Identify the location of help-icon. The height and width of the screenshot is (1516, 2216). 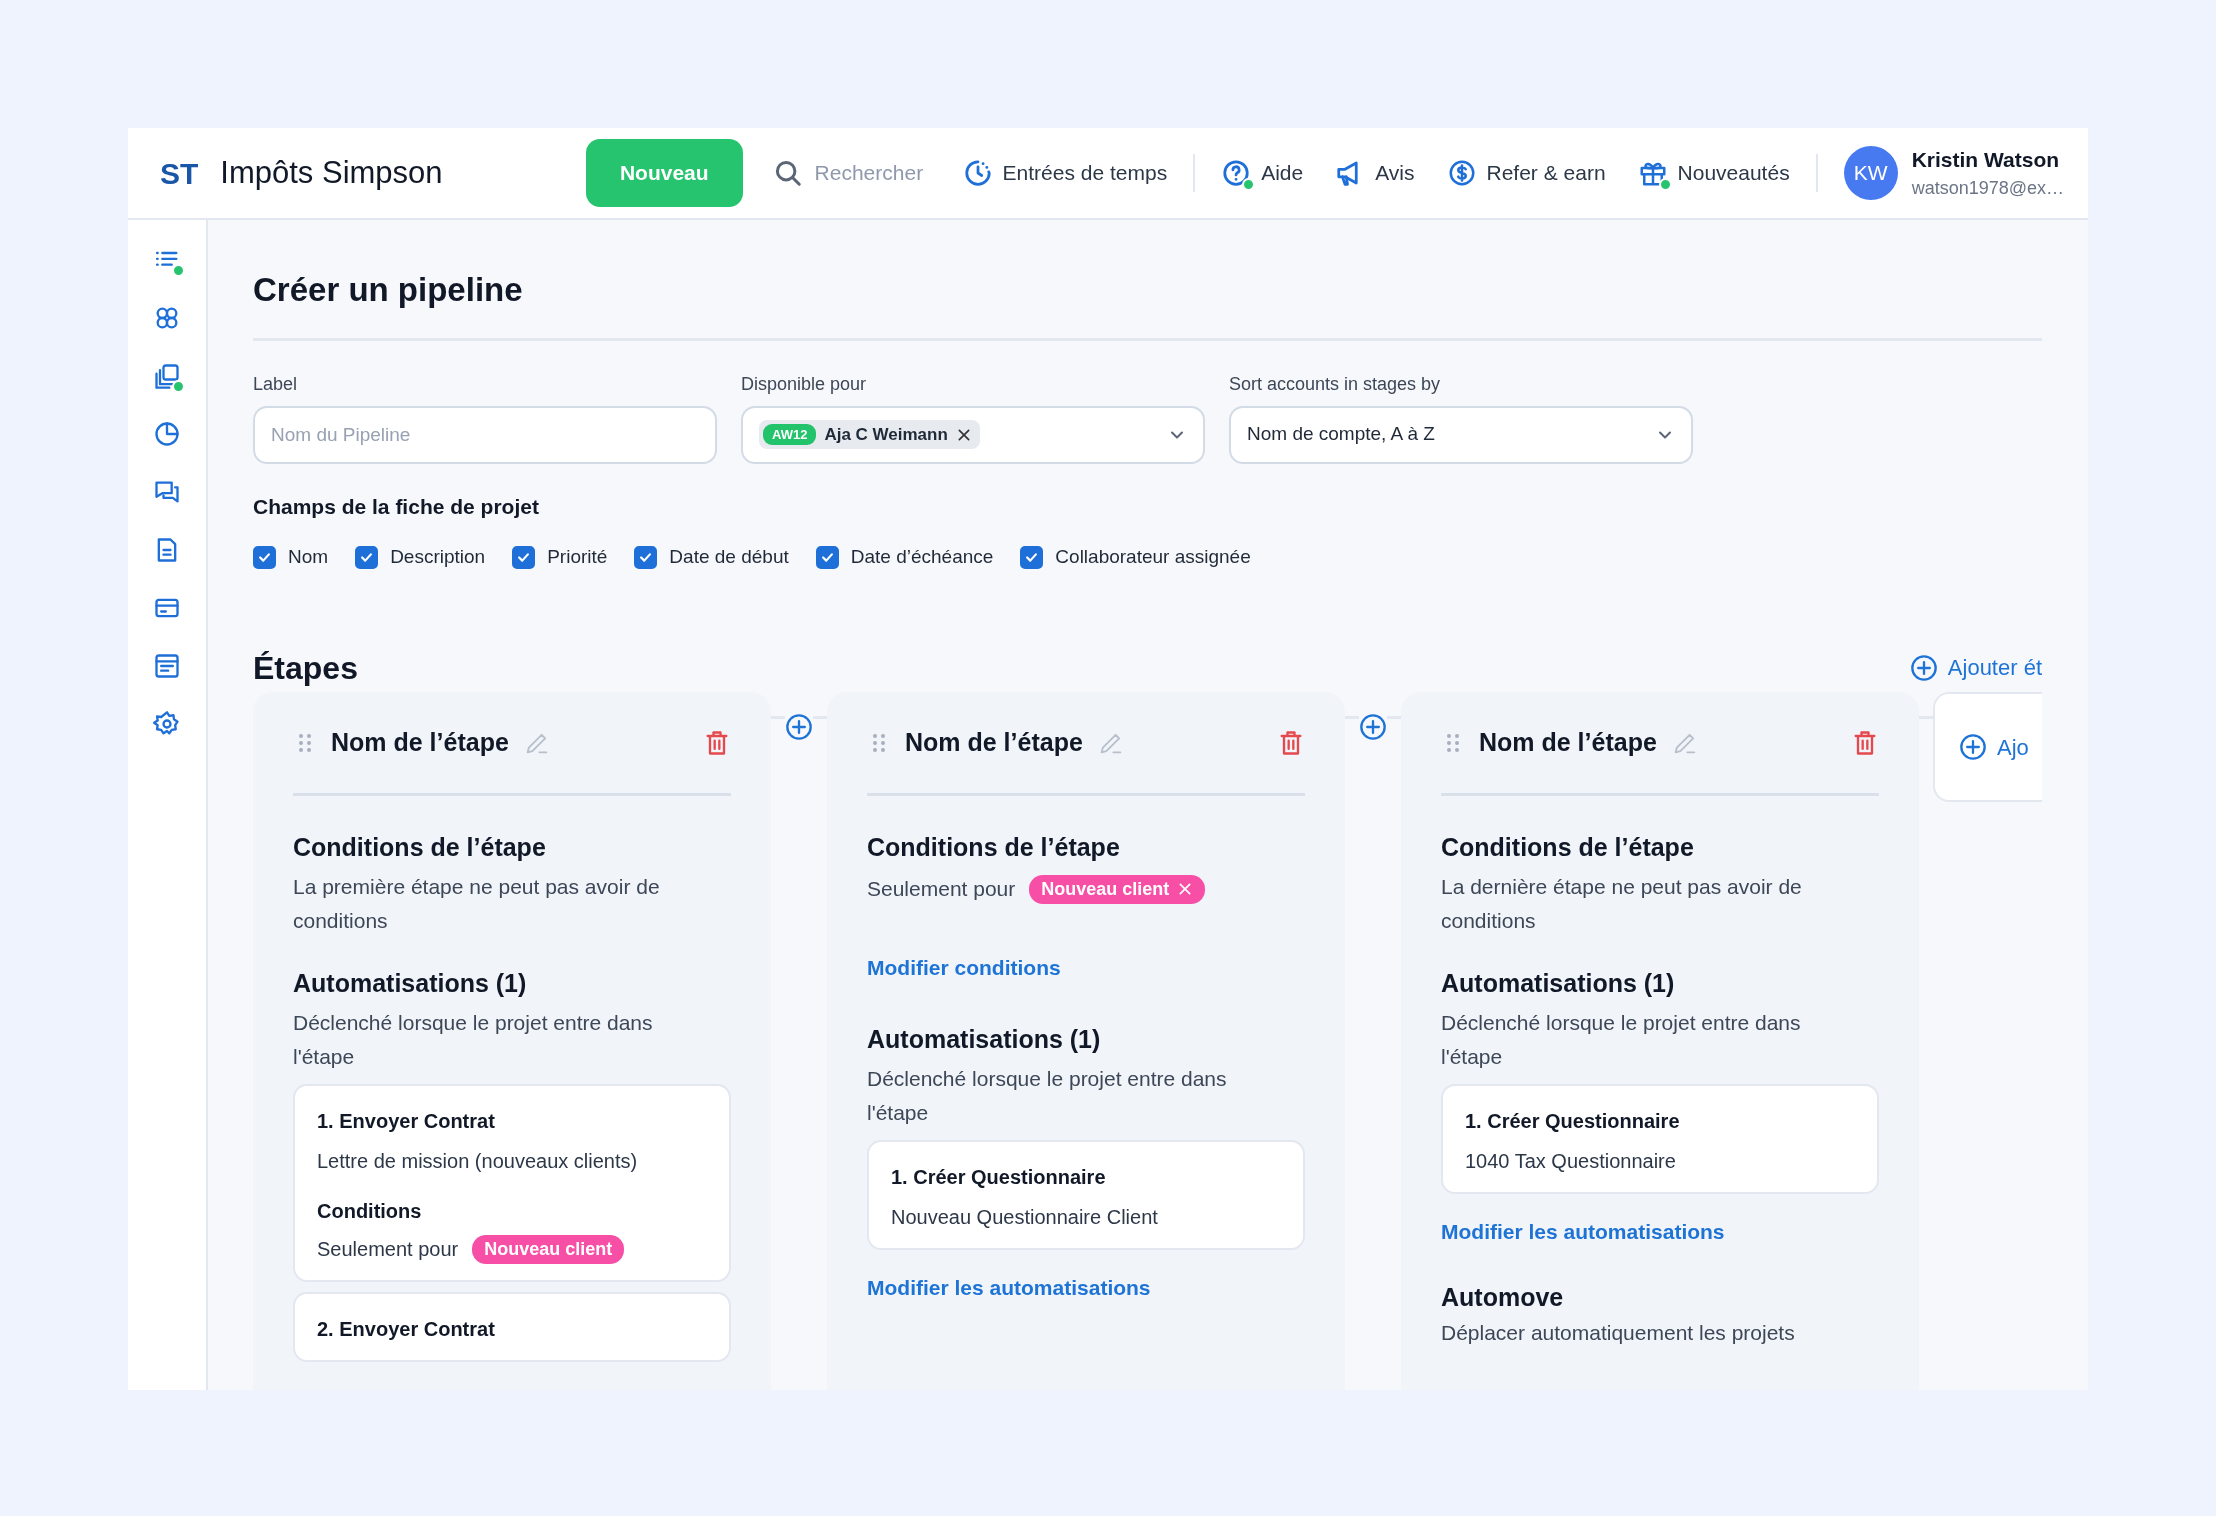
(1236, 173).